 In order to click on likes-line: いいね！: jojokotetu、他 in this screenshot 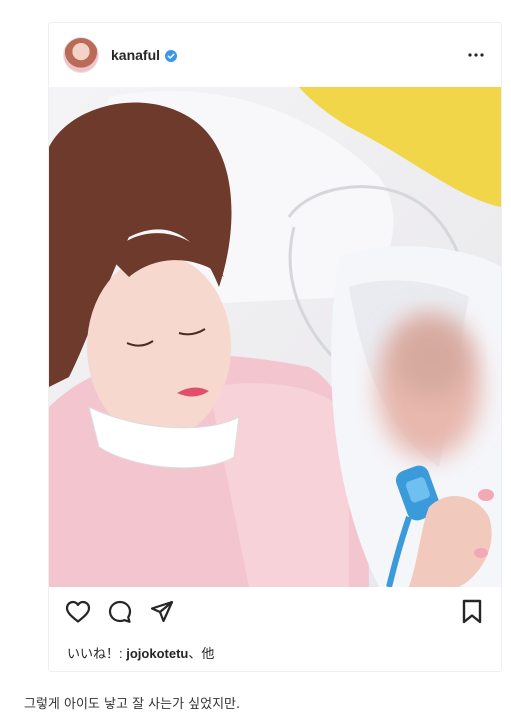, I will do `click(140, 652)`.